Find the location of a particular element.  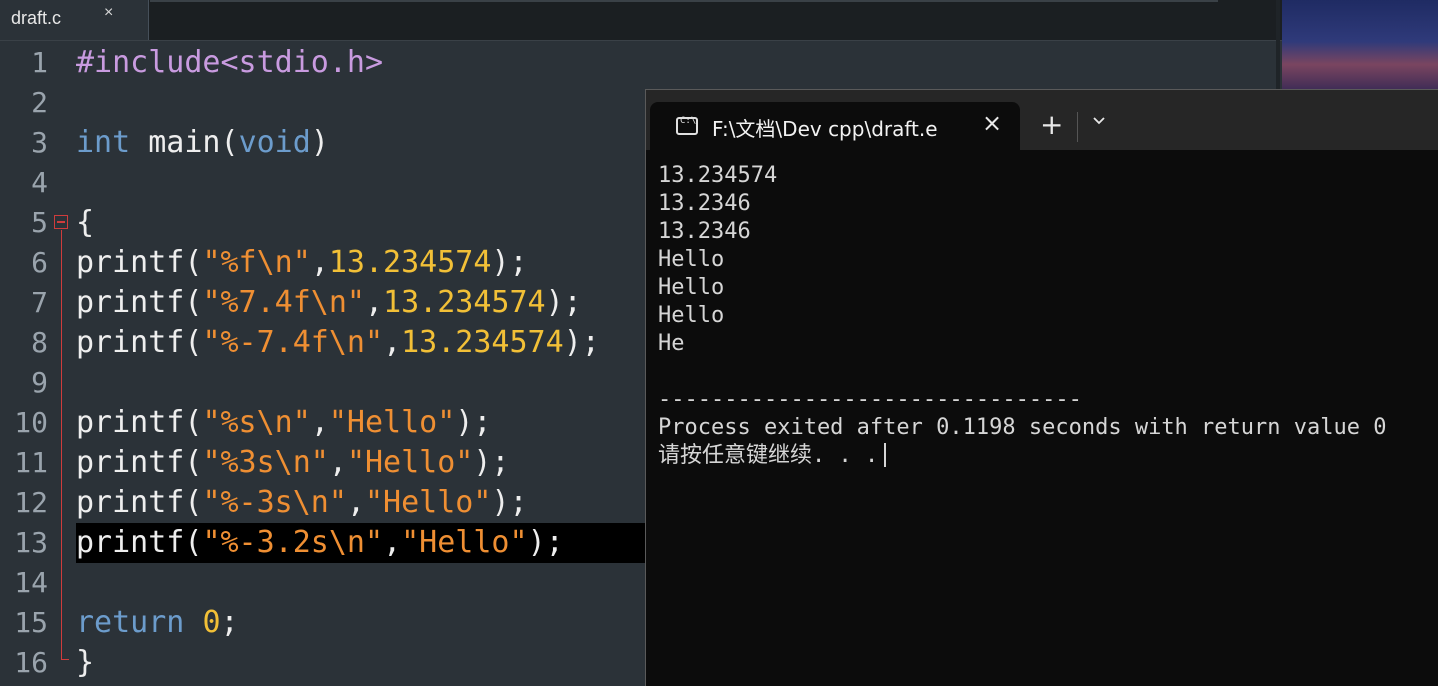

line-number-gutter: 1 2 3 4 5 6 7 8 9 10 11 12 13 14 15 16 is located at coordinates (29, 363).